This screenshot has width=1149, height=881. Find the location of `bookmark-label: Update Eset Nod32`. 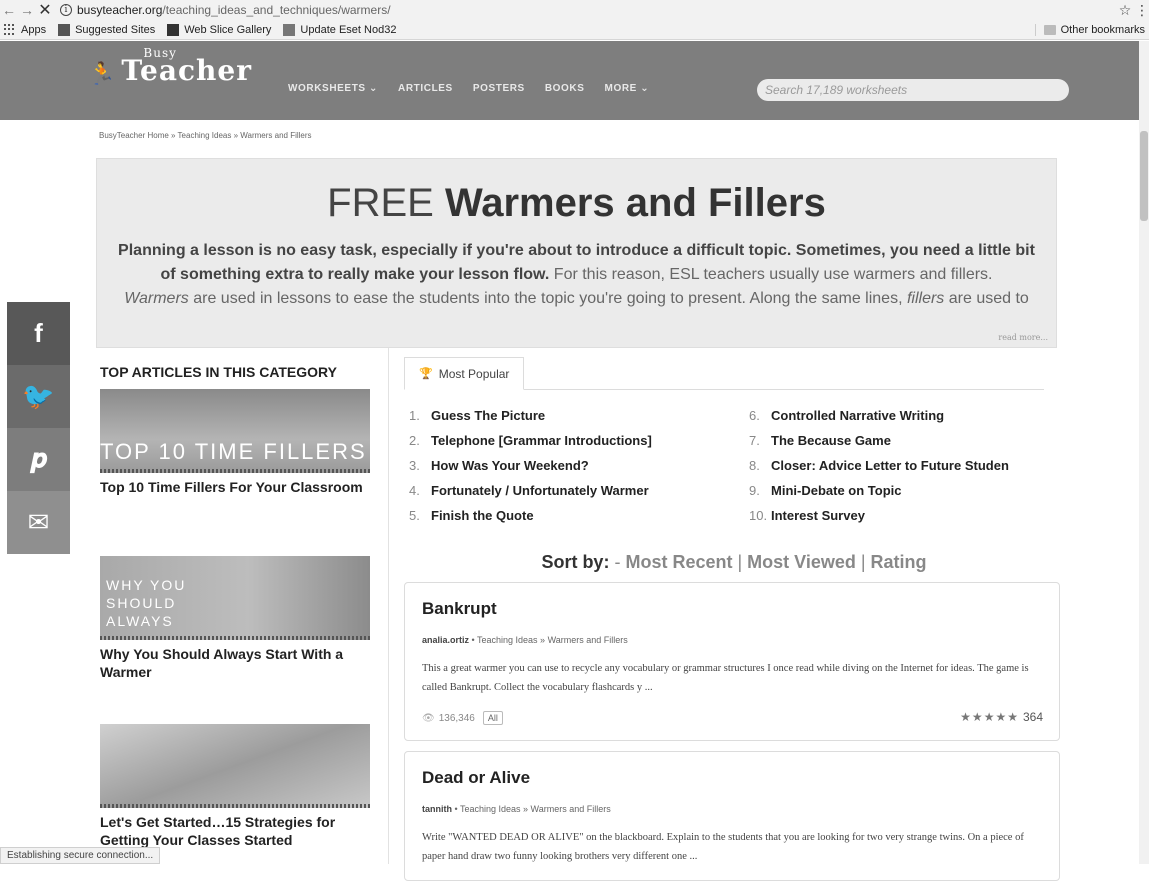

bookmark-label: Update Eset Nod32 is located at coordinates (348, 29).